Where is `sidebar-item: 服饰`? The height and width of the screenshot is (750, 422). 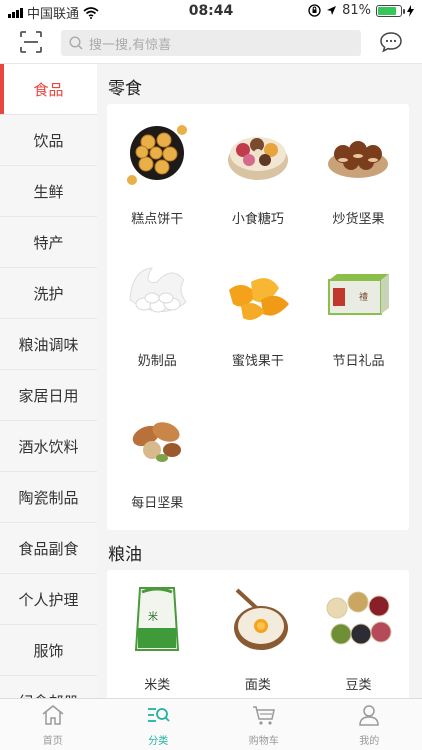 sidebar-item: 服饰 is located at coordinates (48, 650).